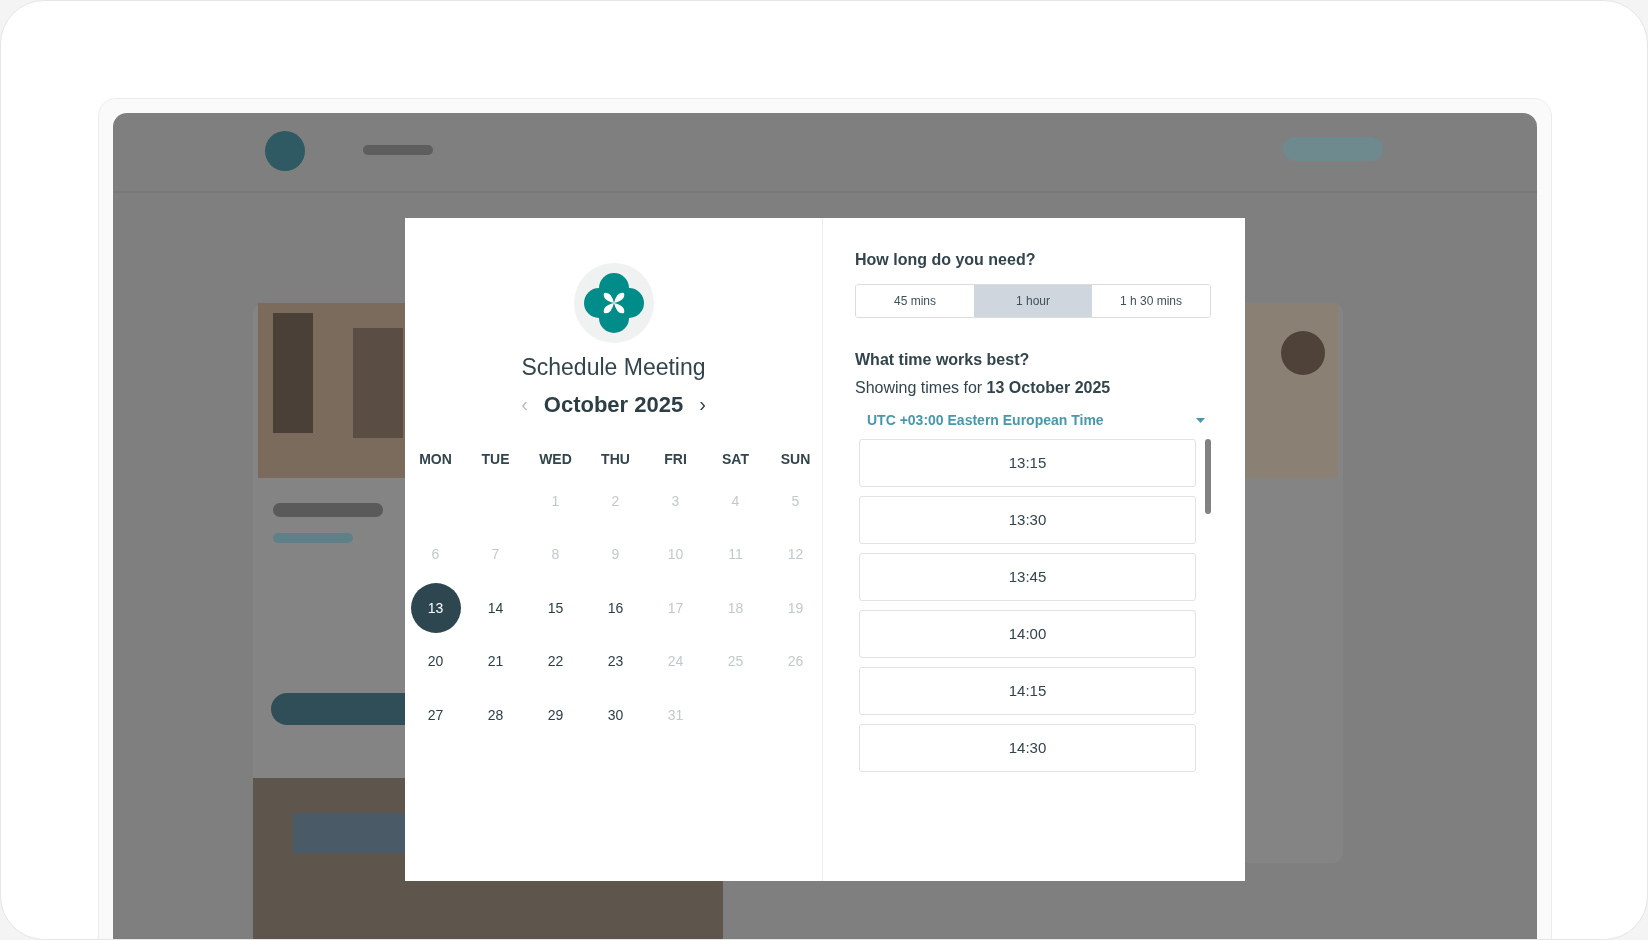  Describe the element at coordinates (615, 715) in the screenshot. I see `calendar-day: 30` at that location.